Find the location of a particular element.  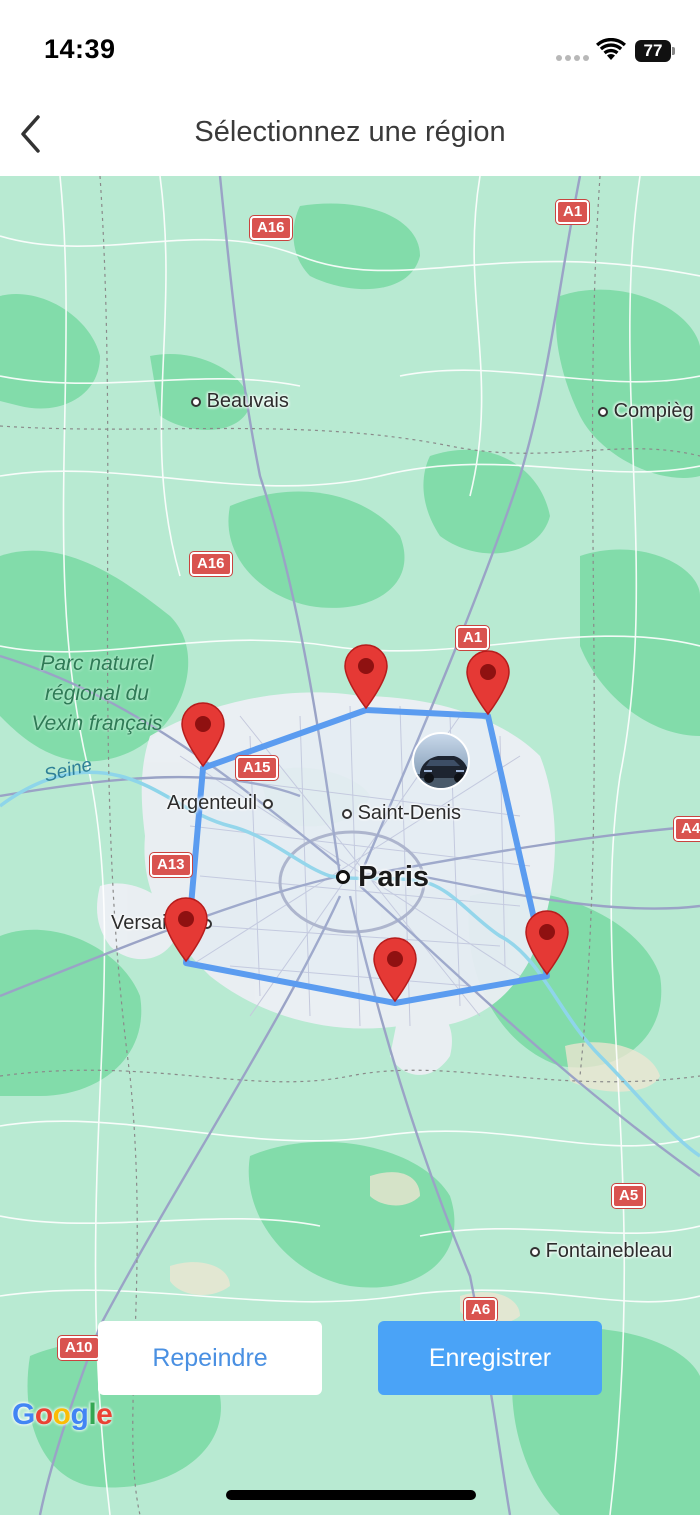

save-button: Enregistrer is located at coordinates (490, 1358).